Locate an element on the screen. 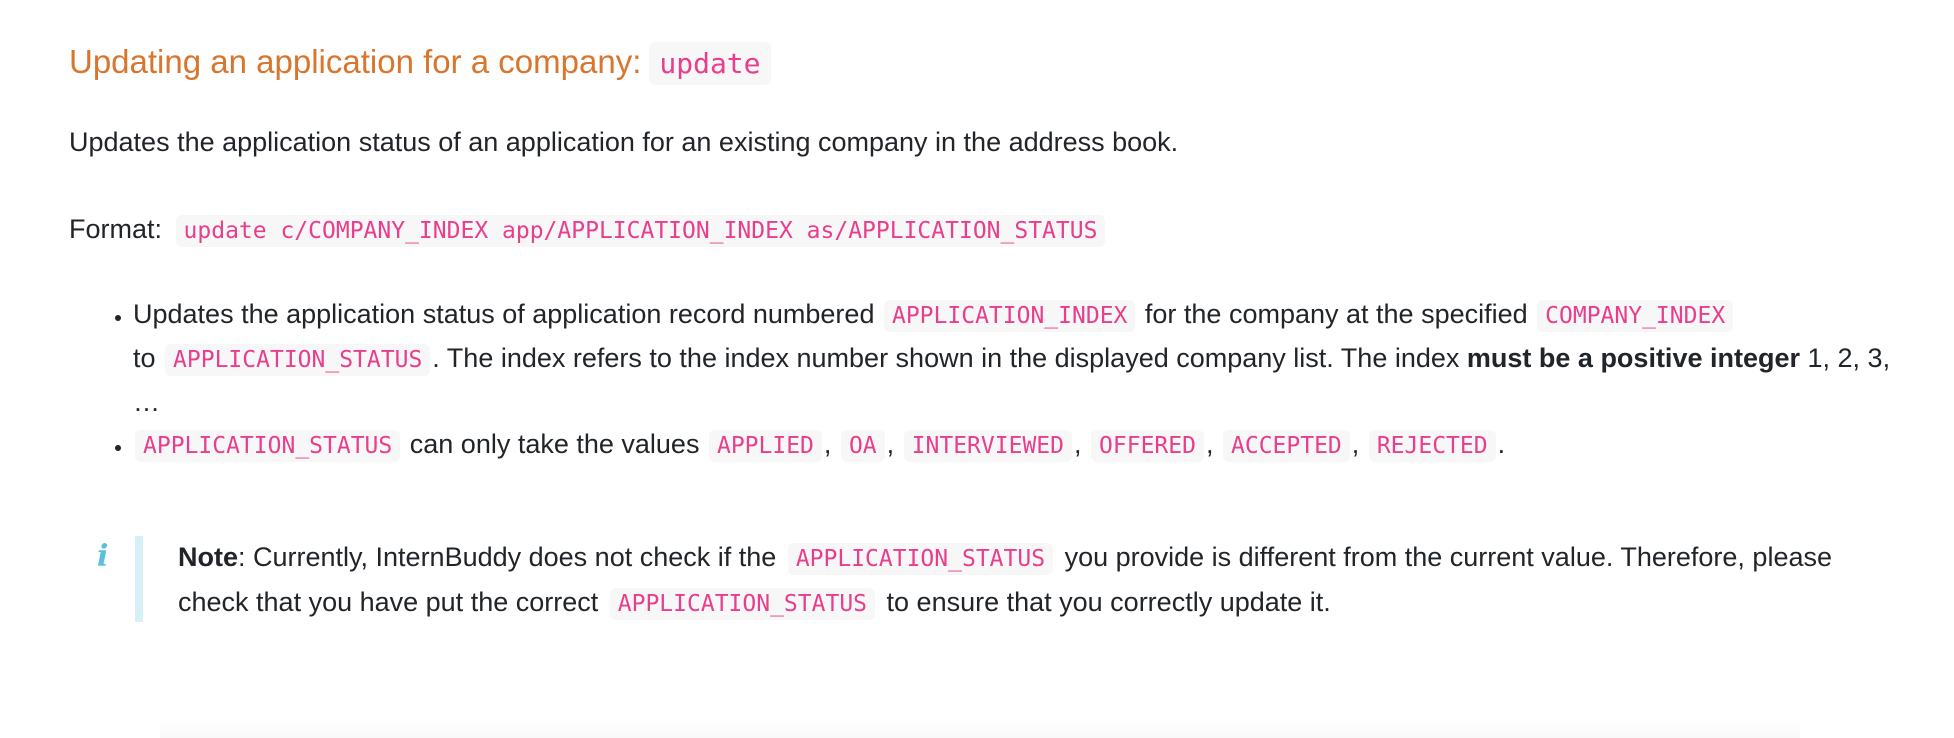  status-value-code: OFFERED is located at coordinates (1147, 446).